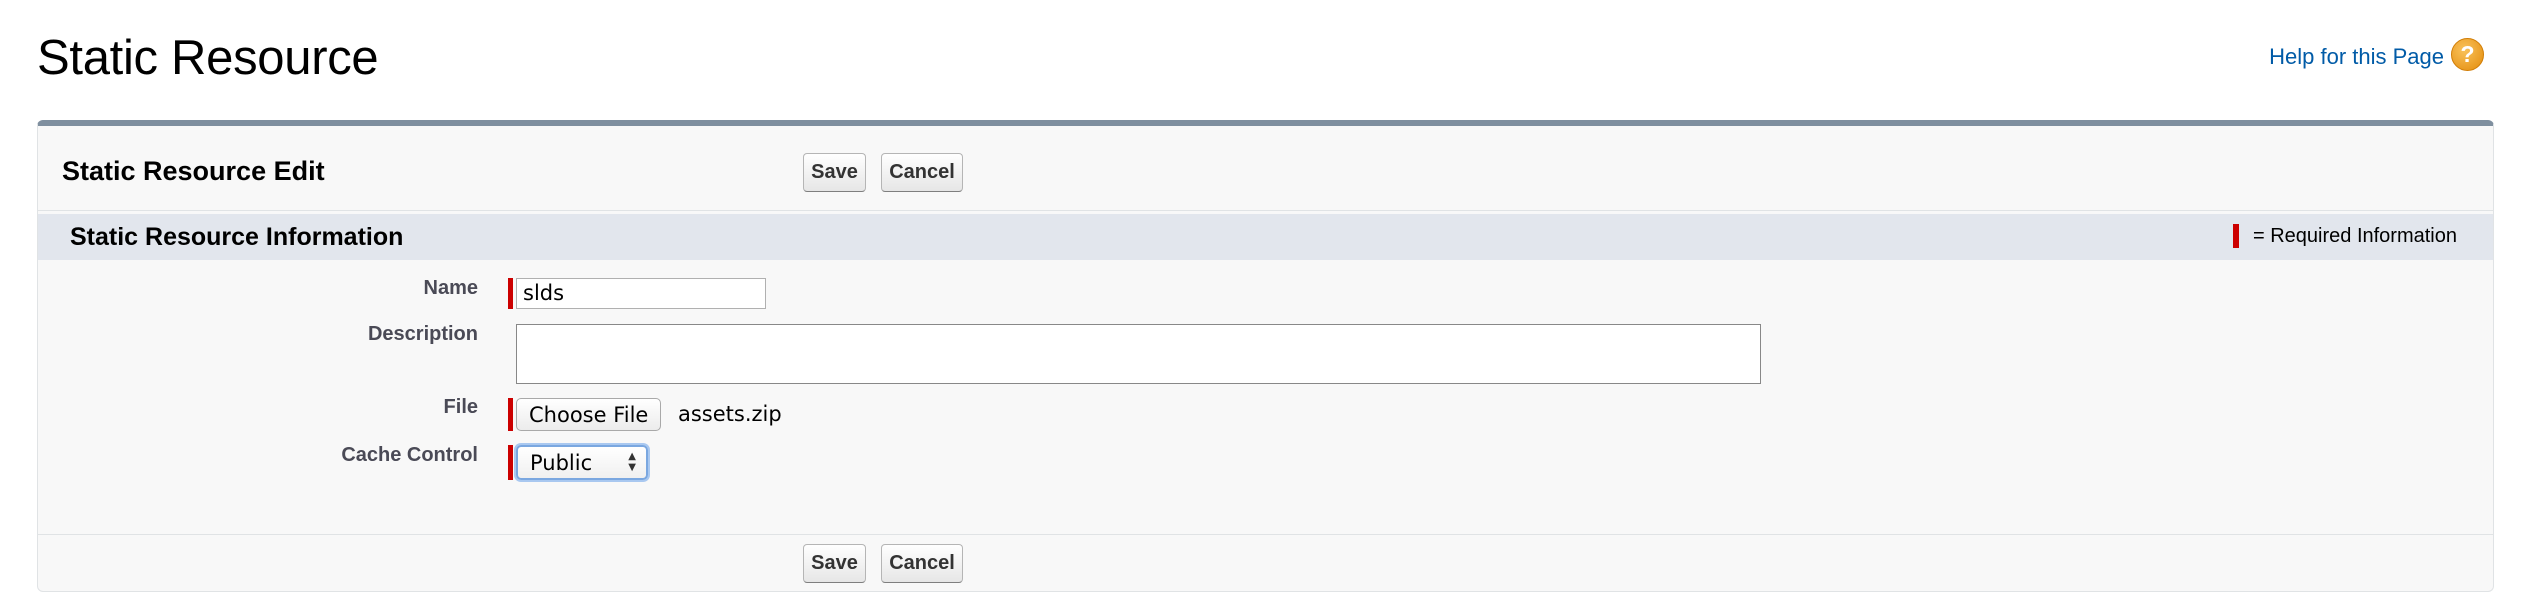  Describe the element at coordinates (641, 293) in the screenshot. I see `name-input: slds` at that location.